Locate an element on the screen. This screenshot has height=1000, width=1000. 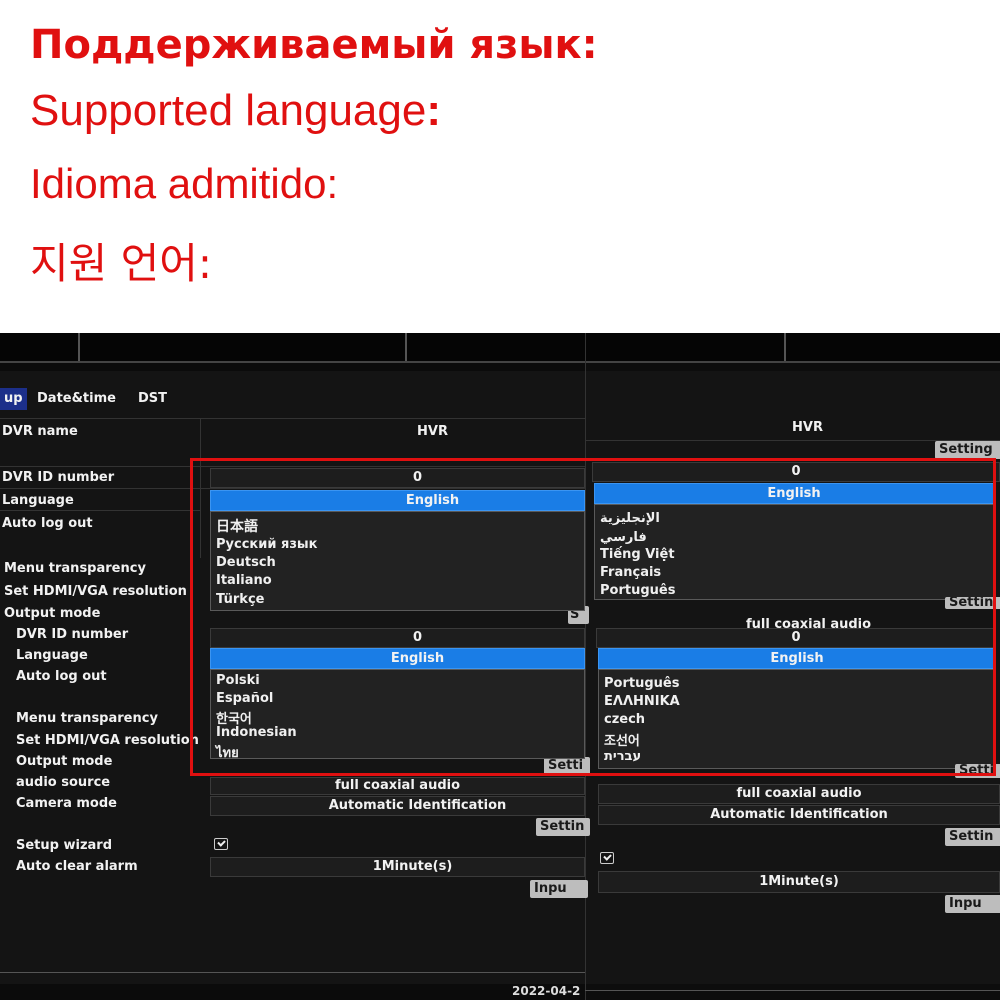
heading-russian: Поддерживаемый язык: is located at coordinates (314, 45).